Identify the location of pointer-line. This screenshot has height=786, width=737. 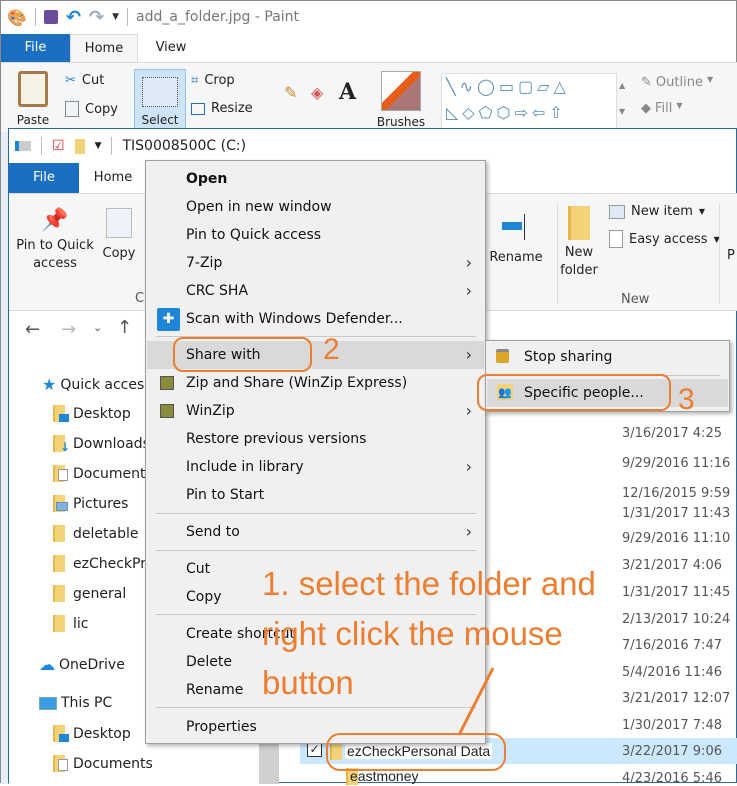
(476, 701).